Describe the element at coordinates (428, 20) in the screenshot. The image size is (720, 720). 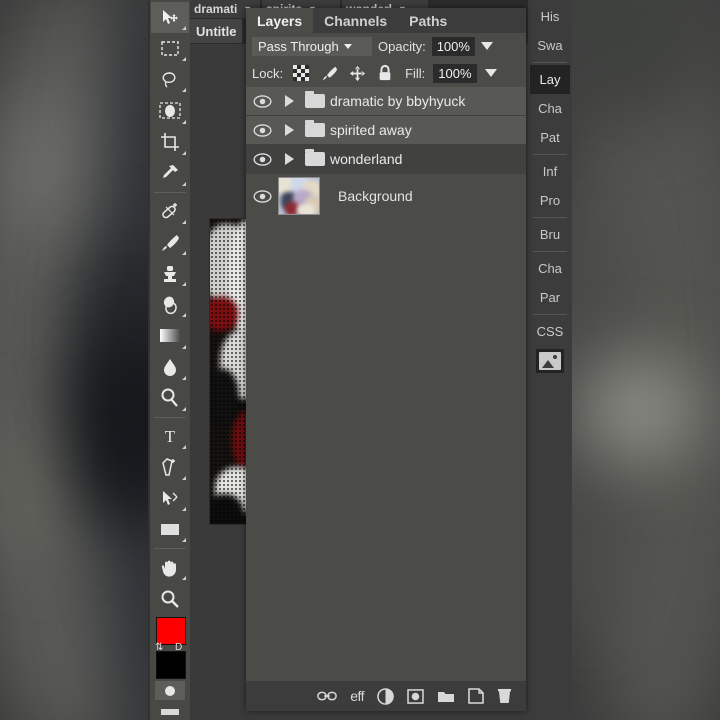
I see `tab-paths: Paths` at that location.